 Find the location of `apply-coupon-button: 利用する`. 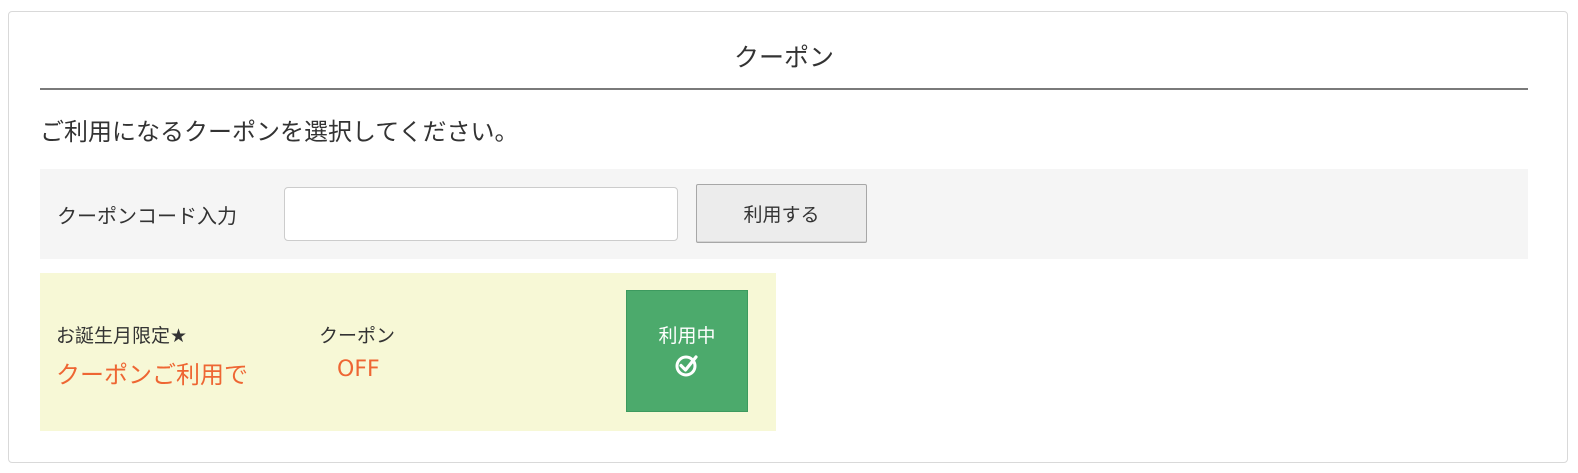

apply-coupon-button: 利用する is located at coordinates (781, 213).